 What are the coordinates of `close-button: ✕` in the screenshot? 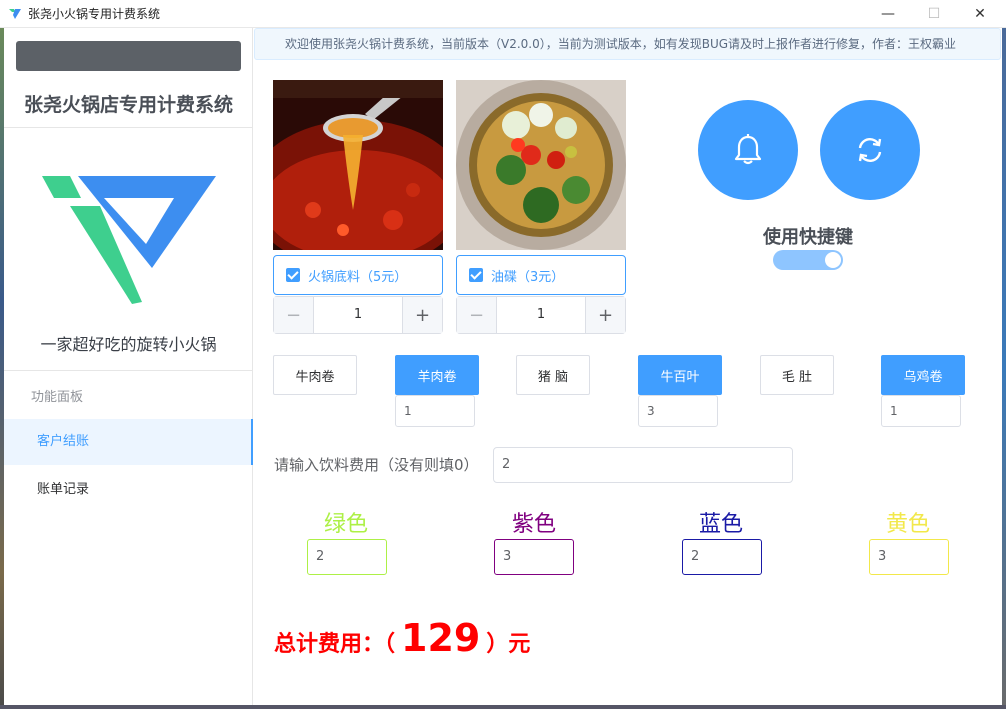 It's located at (980, 14).